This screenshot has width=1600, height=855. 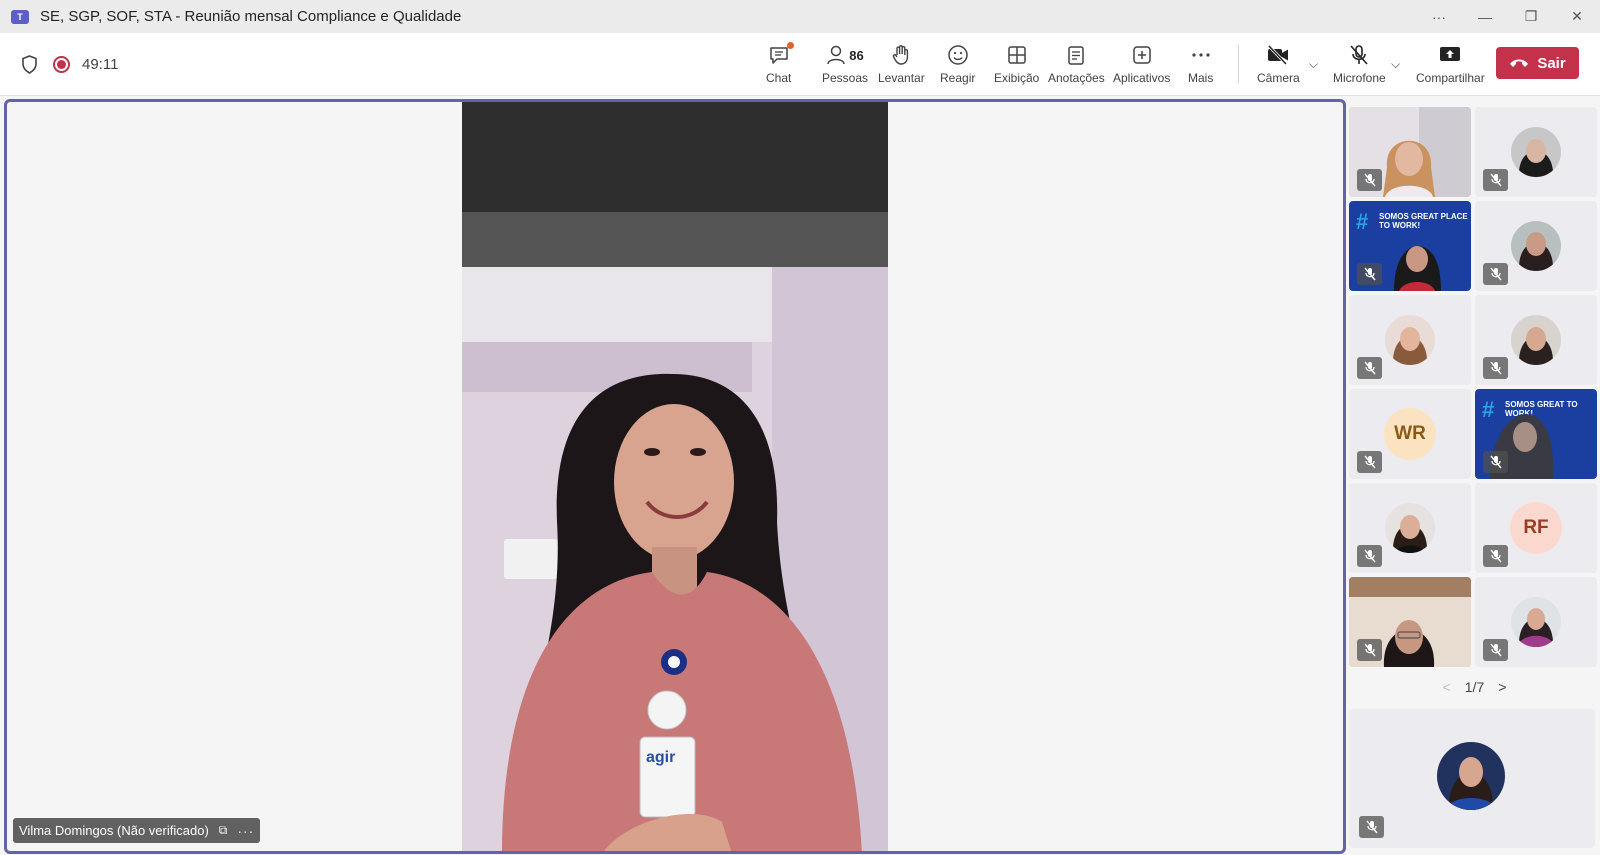 I want to click on notes-label: Anotações, so click(x=1076, y=78).